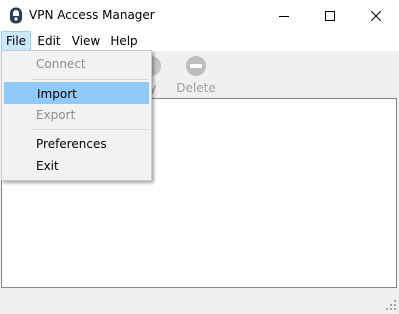 The width and height of the screenshot is (399, 314). I want to click on minimize-button, so click(284, 15).